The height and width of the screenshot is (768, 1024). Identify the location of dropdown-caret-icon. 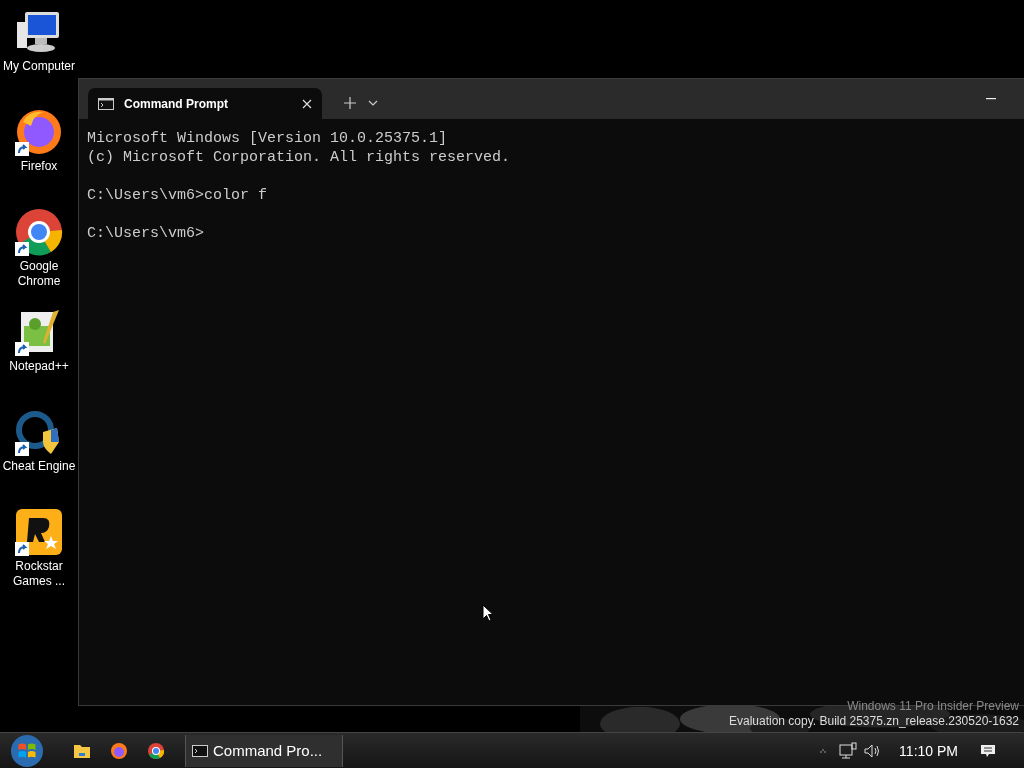
(373, 103).